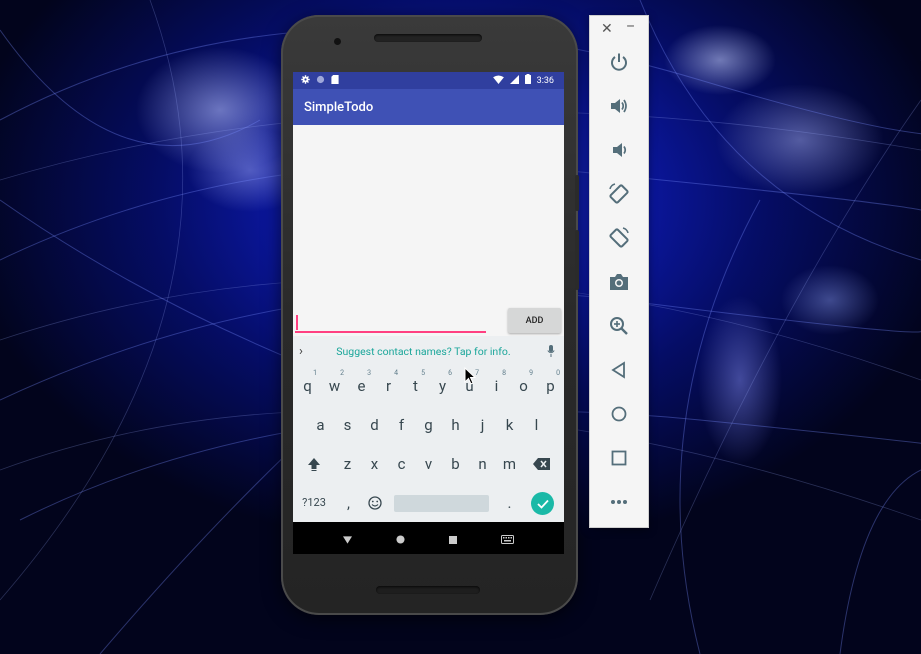  I want to click on bottom-speaker, so click(428, 590).